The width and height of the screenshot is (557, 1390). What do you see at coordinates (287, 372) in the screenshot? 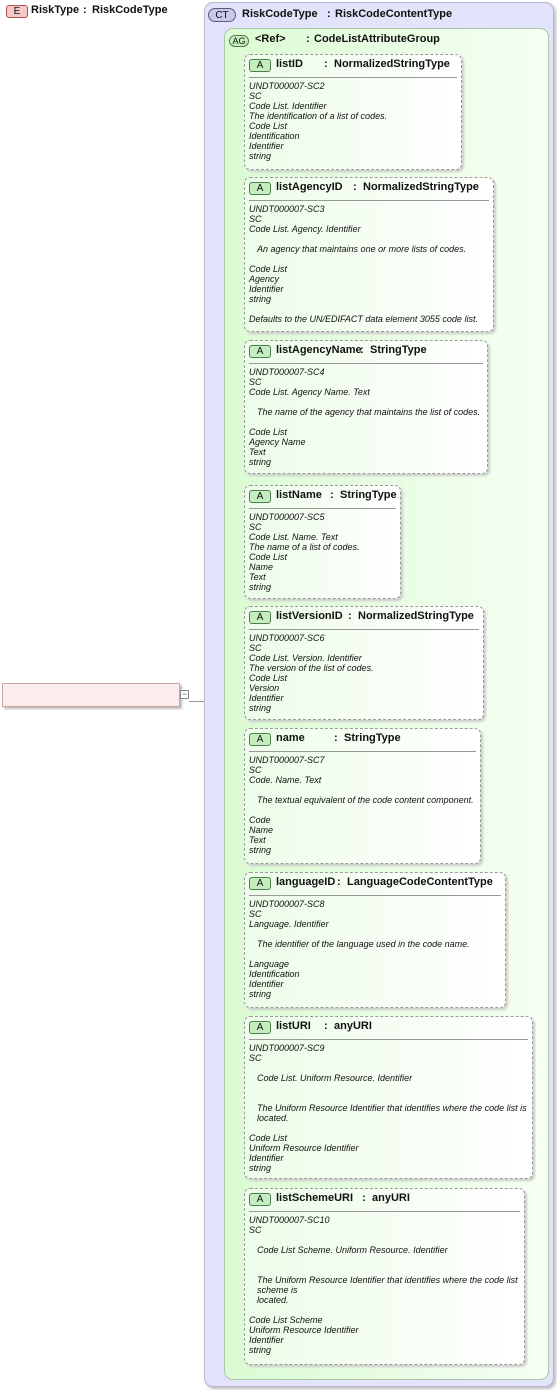
I see `doc-line: UNDT000007-SC4` at bounding box center [287, 372].